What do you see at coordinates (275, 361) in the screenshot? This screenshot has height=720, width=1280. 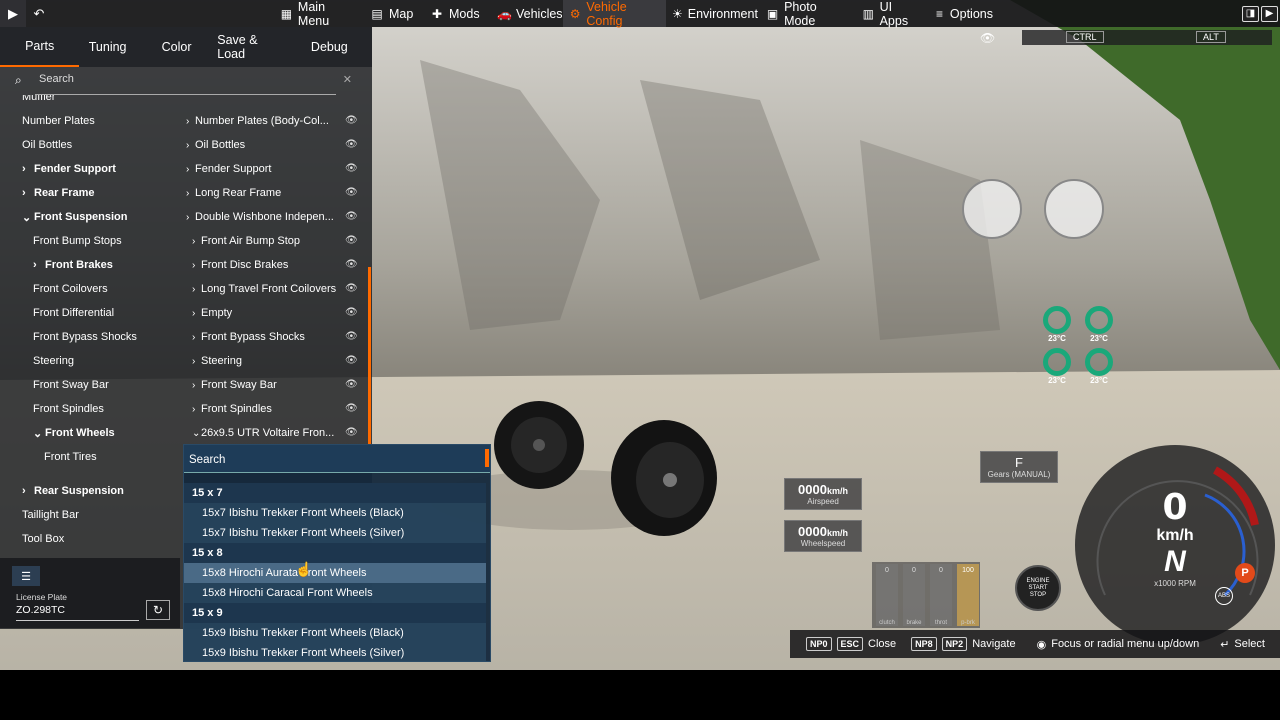 I see `part-selector: › Steering` at bounding box center [275, 361].